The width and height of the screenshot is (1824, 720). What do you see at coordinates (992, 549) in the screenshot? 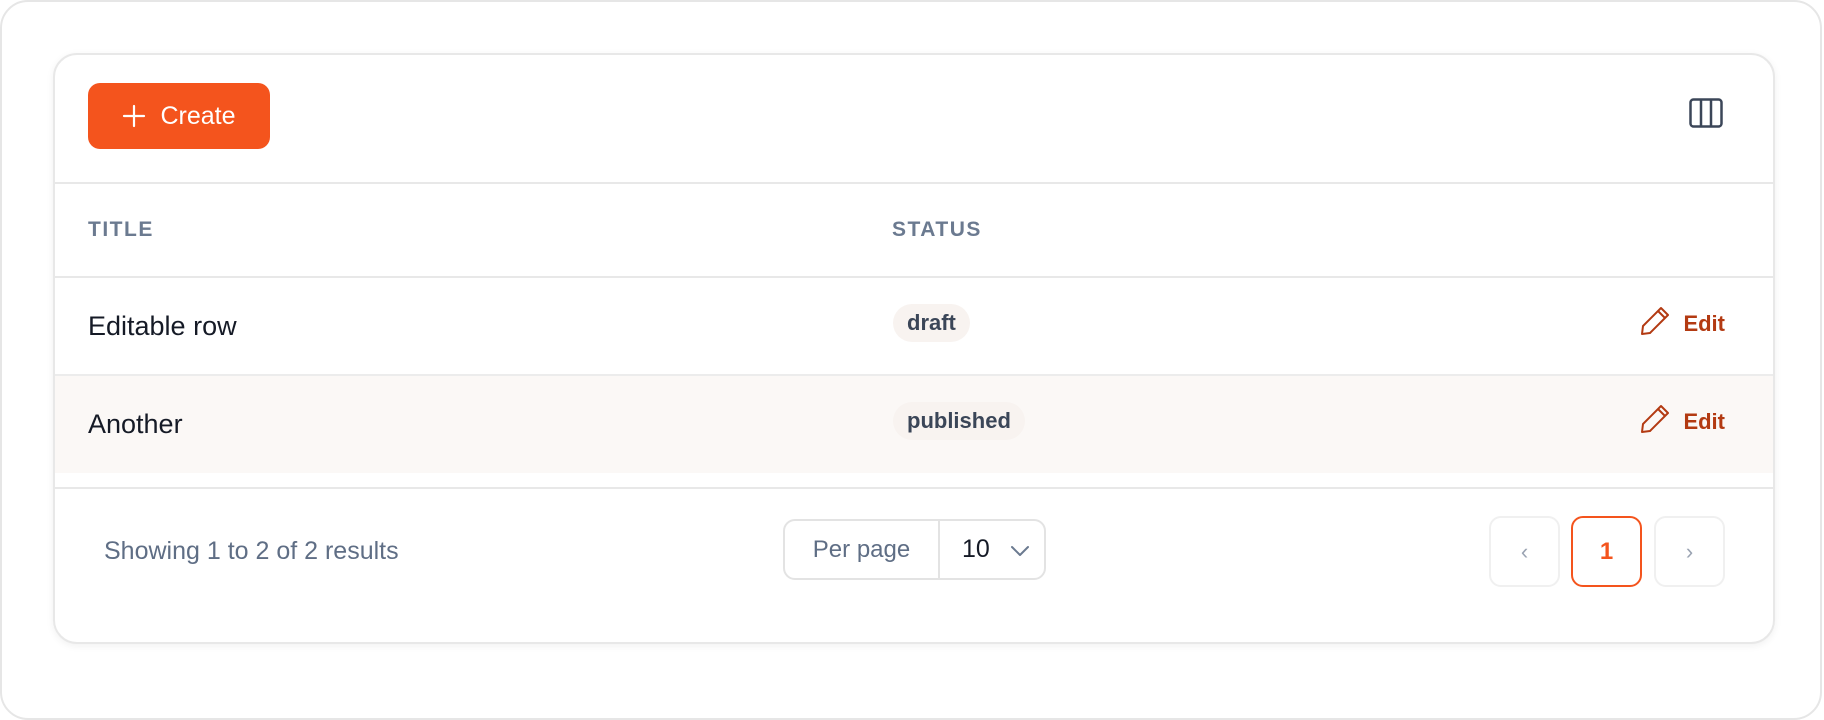
I see `per-page-select: 10` at bounding box center [992, 549].